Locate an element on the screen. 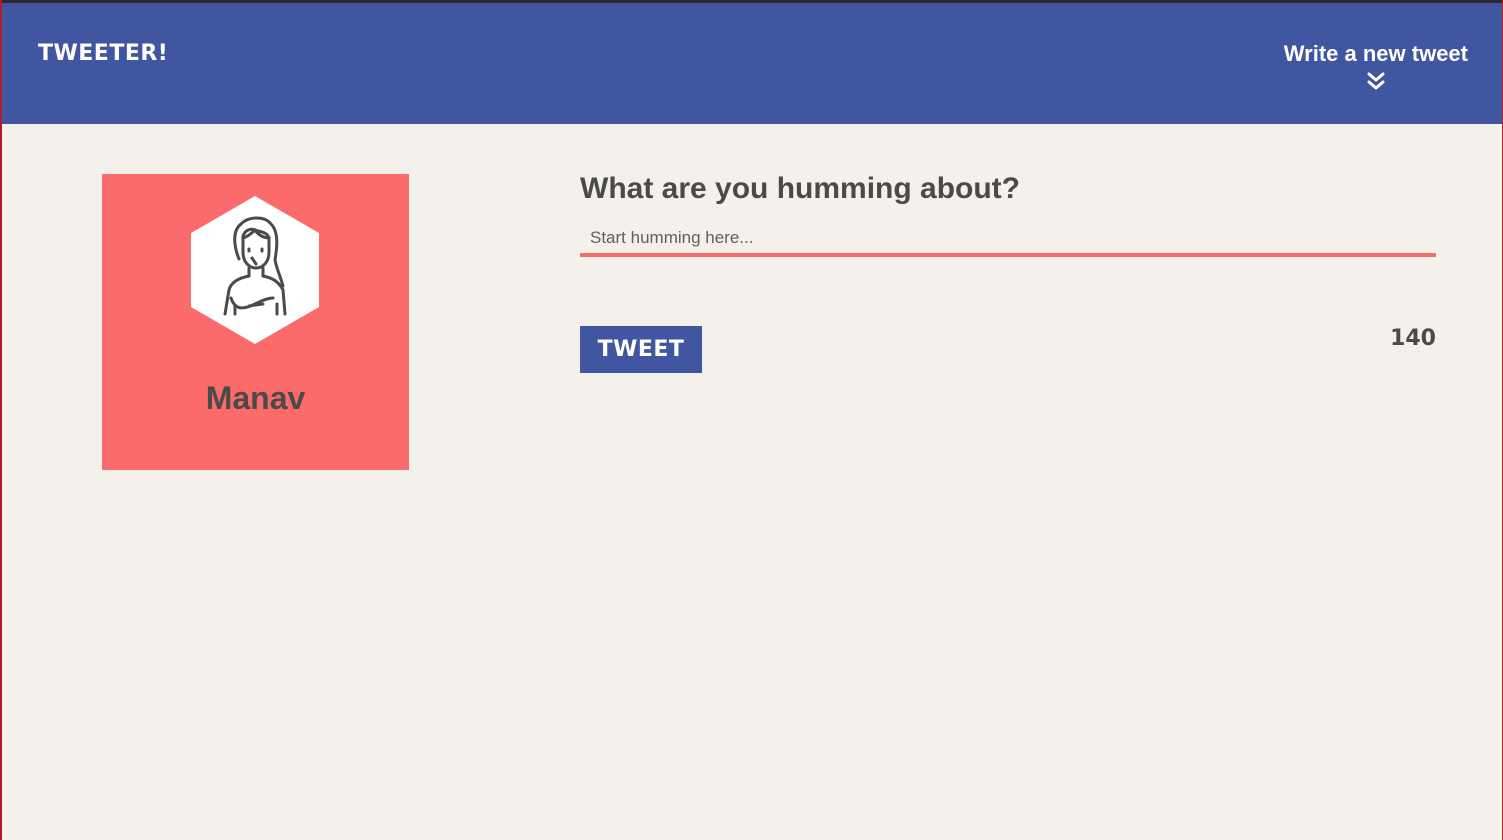  character-counter: 140 is located at coordinates (1413, 338).